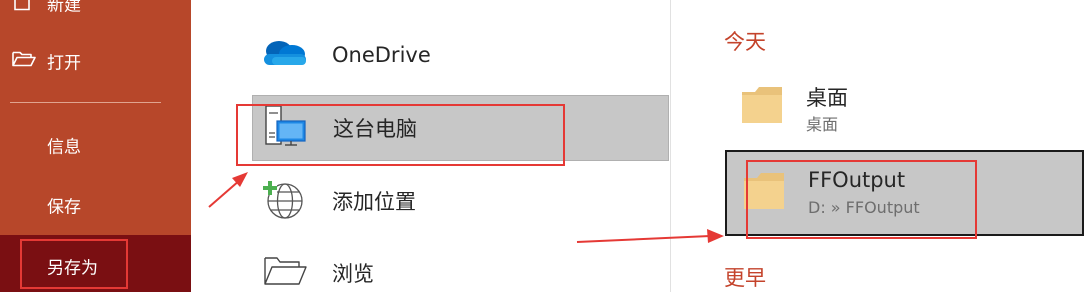 Image resolution: width=1084 pixels, height=306 pixels. I want to click on annotation-box-this-pc, so click(400, 135).